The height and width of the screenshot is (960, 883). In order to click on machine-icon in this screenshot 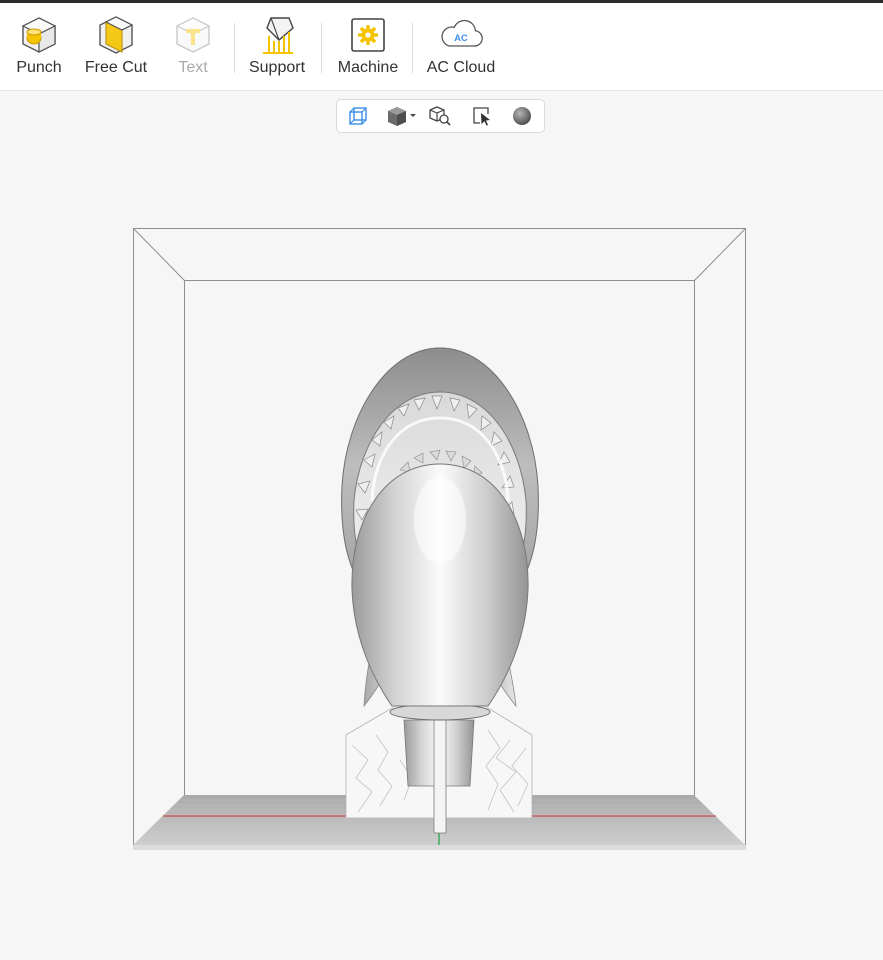, I will do `click(368, 35)`.